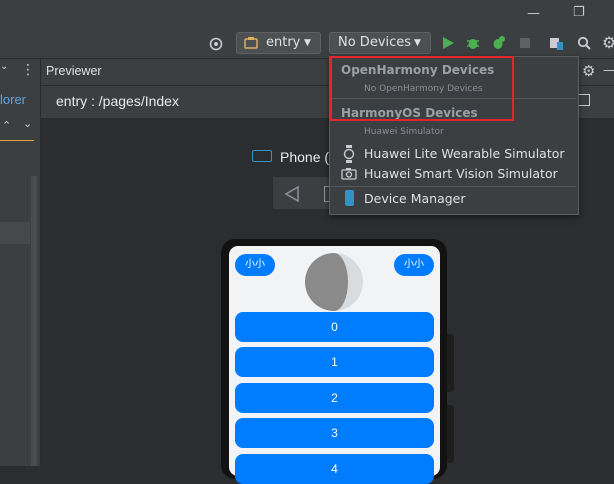 Image resolution: width=614 pixels, height=484 pixels. I want to click on scrollbar, so click(34, 321).